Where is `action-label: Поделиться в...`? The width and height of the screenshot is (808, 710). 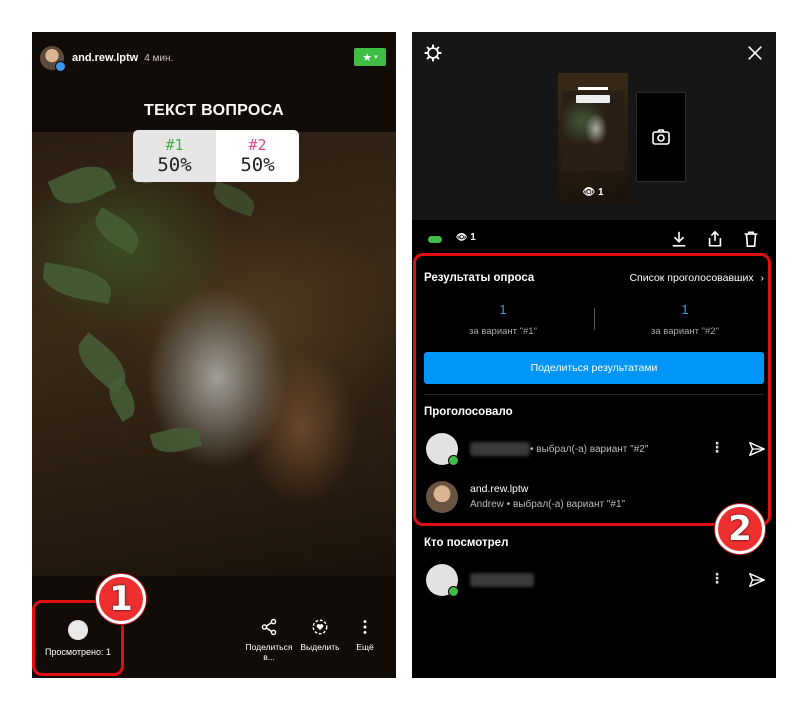 action-label: Поделиться в... is located at coordinates (269, 652).